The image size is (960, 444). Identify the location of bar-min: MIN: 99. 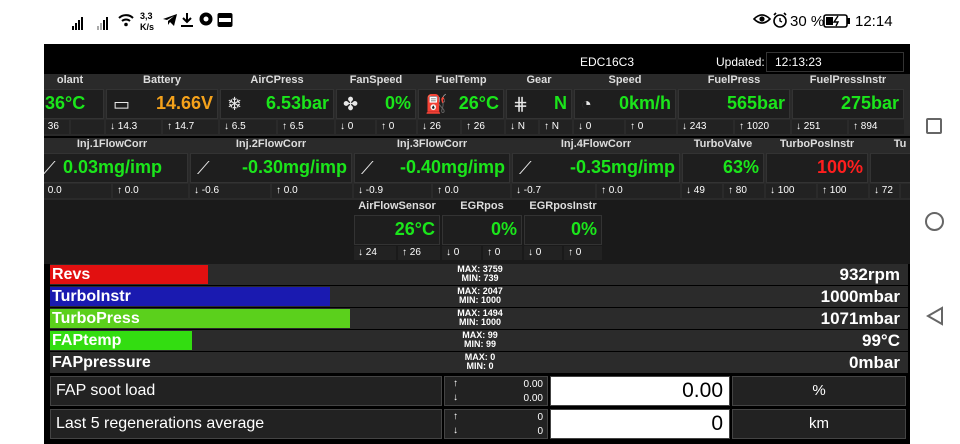
(479, 344).